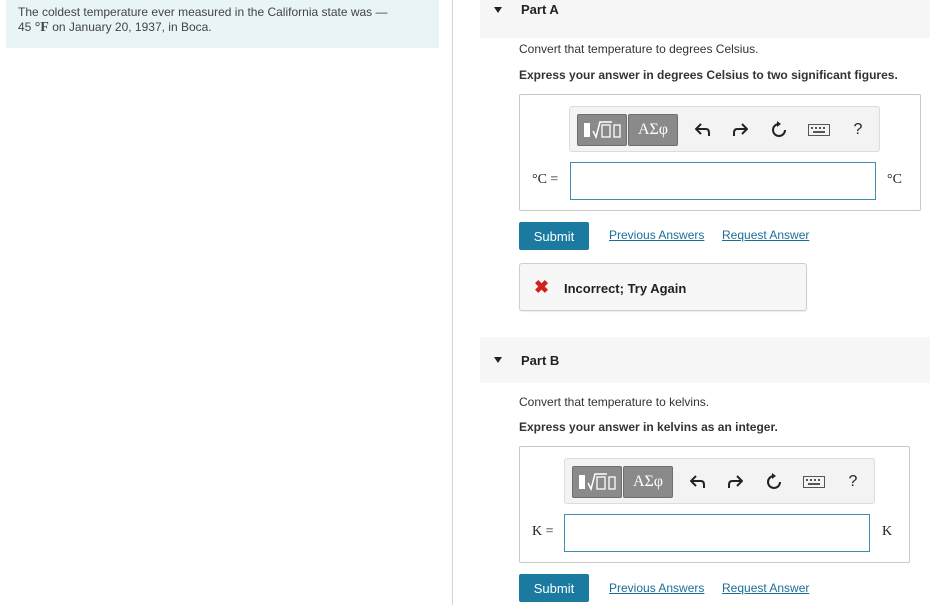  What do you see at coordinates (554, 236) in the screenshot?
I see `part-a-submit-button: Submit` at bounding box center [554, 236].